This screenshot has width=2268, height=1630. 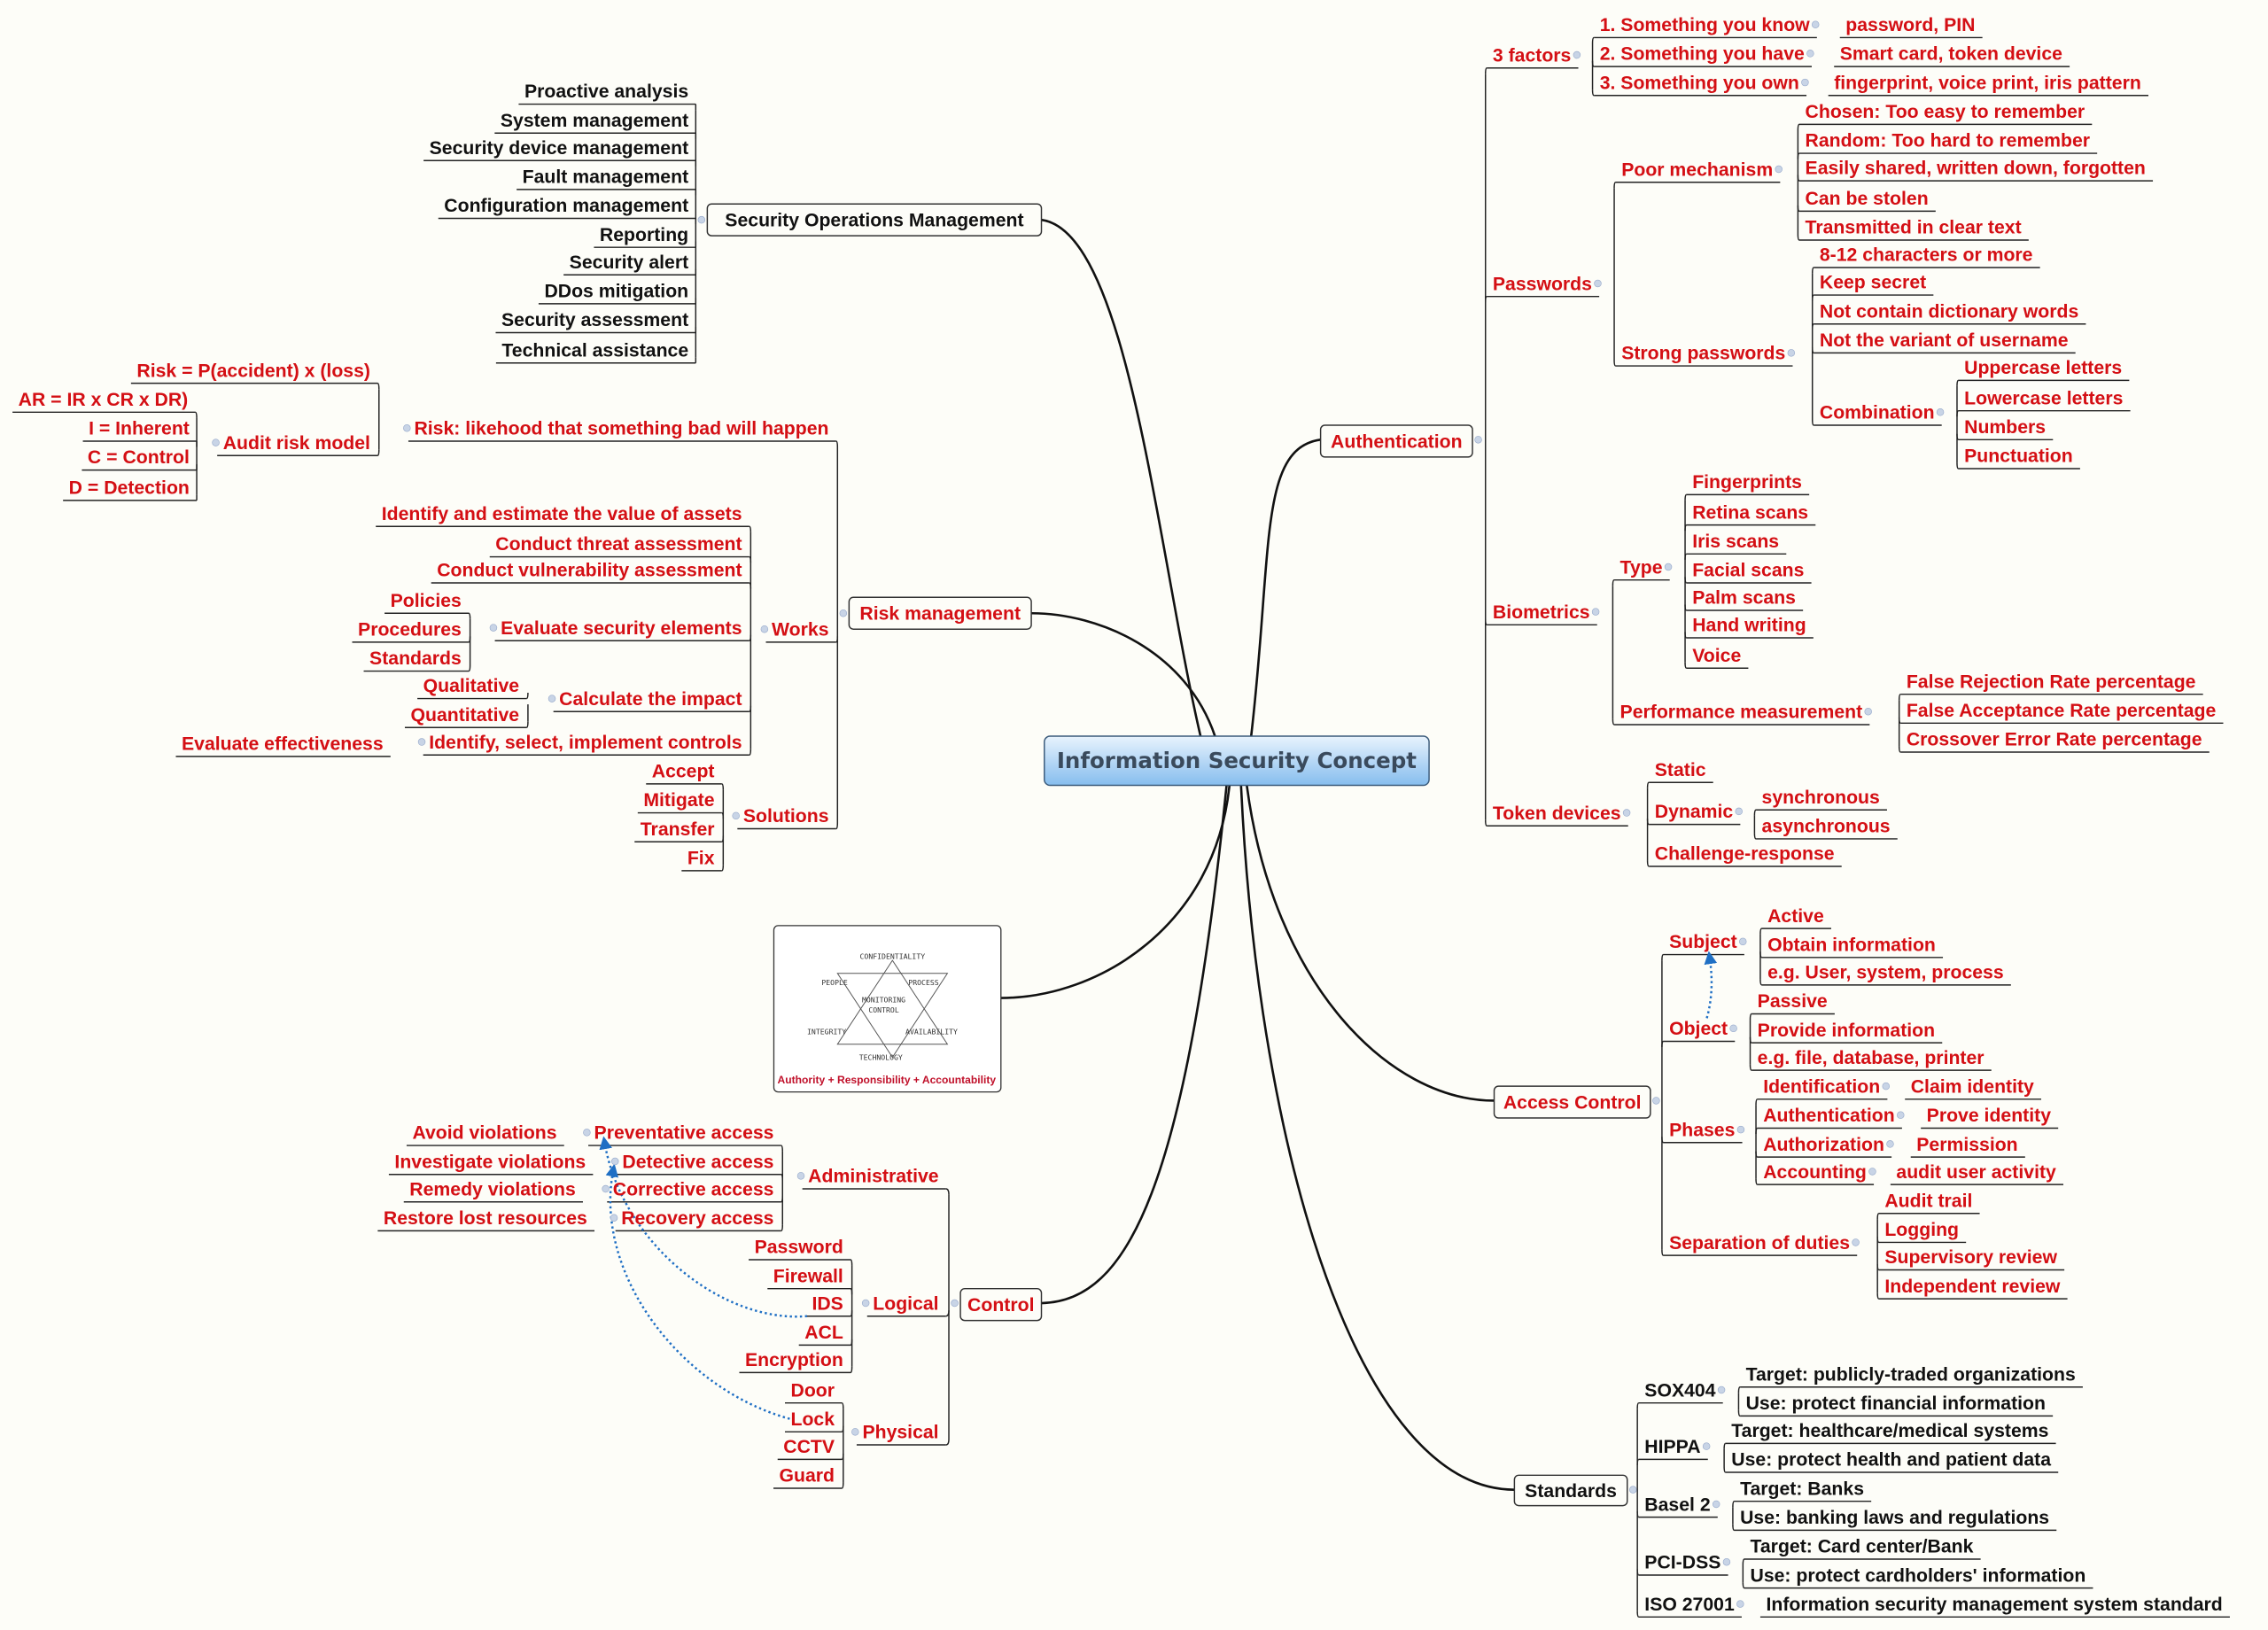 What do you see at coordinates (129, 488) in the screenshot?
I see `audit-term: D = Detection` at bounding box center [129, 488].